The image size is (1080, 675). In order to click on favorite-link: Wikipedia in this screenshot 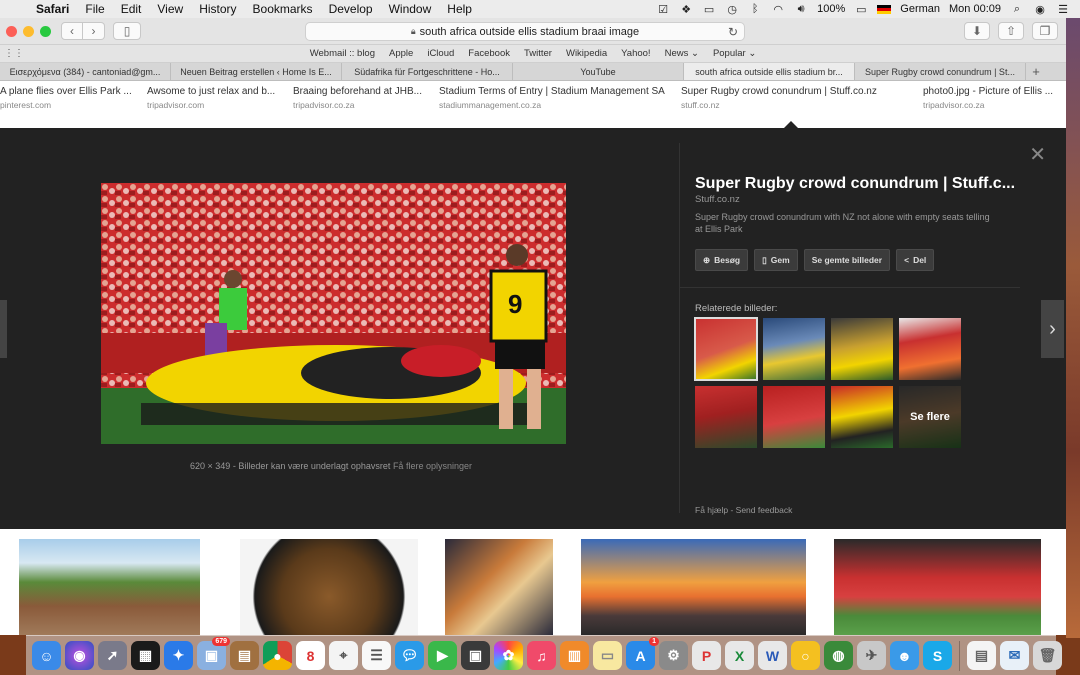, I will do `click(586, 53)`.